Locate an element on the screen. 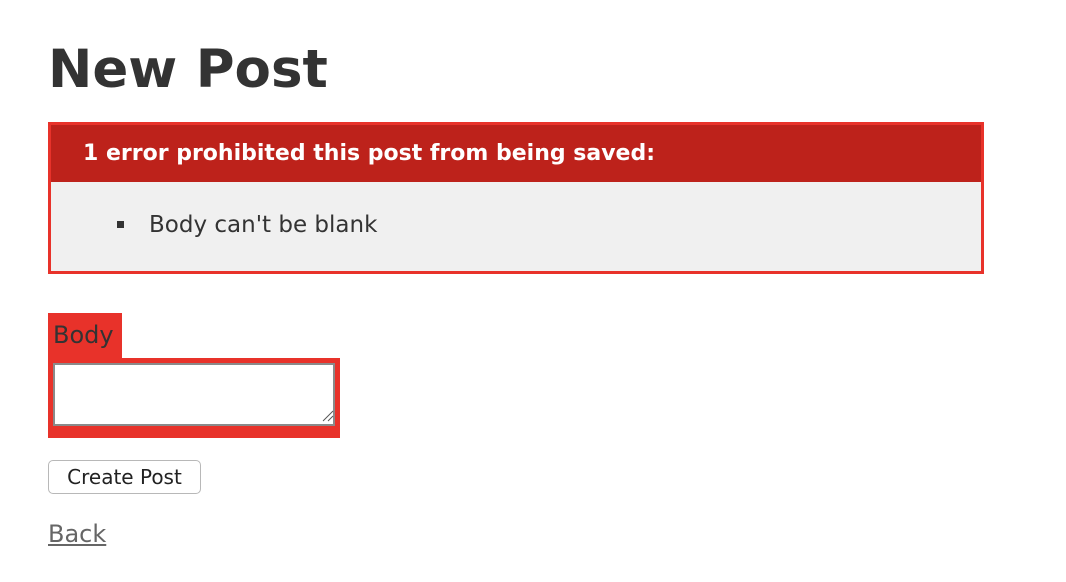 This screenshot has height=582, width=1066. error-list: Body can't be blank is located at coordinates (246, 225).